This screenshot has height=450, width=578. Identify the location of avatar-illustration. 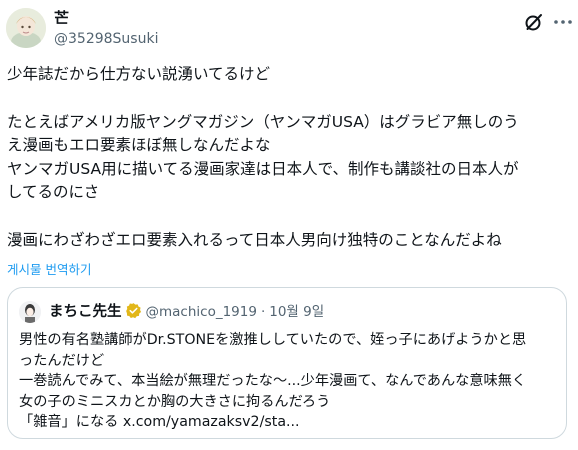
(26, 28).